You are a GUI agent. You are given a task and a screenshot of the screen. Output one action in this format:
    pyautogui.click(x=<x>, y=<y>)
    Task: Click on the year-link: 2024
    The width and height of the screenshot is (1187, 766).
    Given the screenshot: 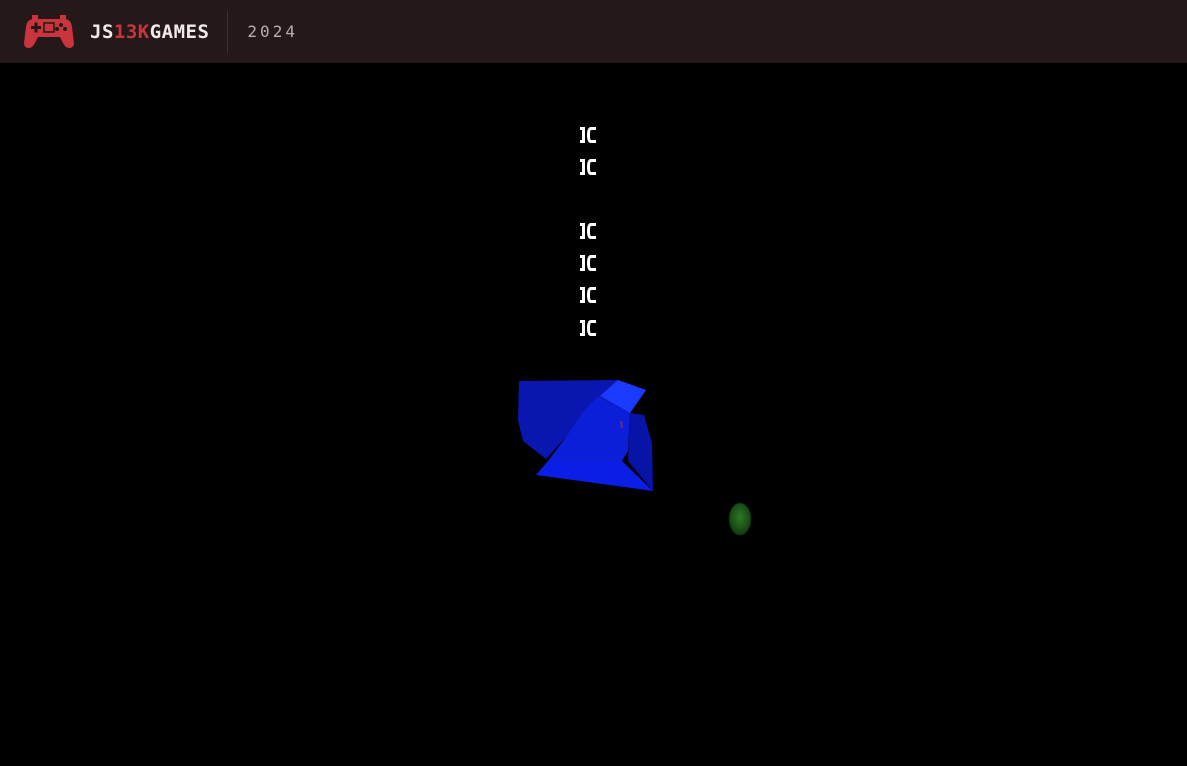 What is the action you would take?
    pyautogui.click(x=272, y=31)
    